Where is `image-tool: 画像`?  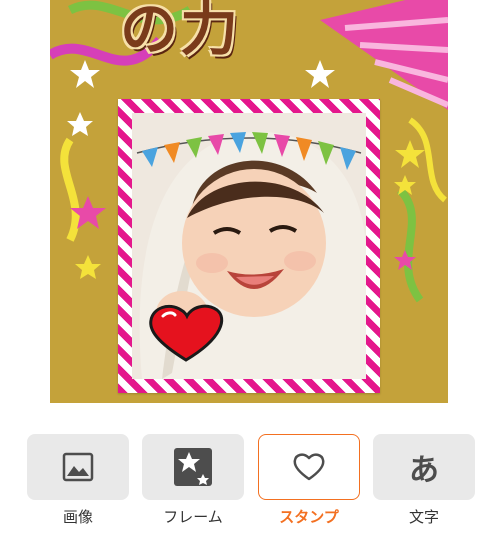 image-tool: 画像 is located at coordinates (78, 480).